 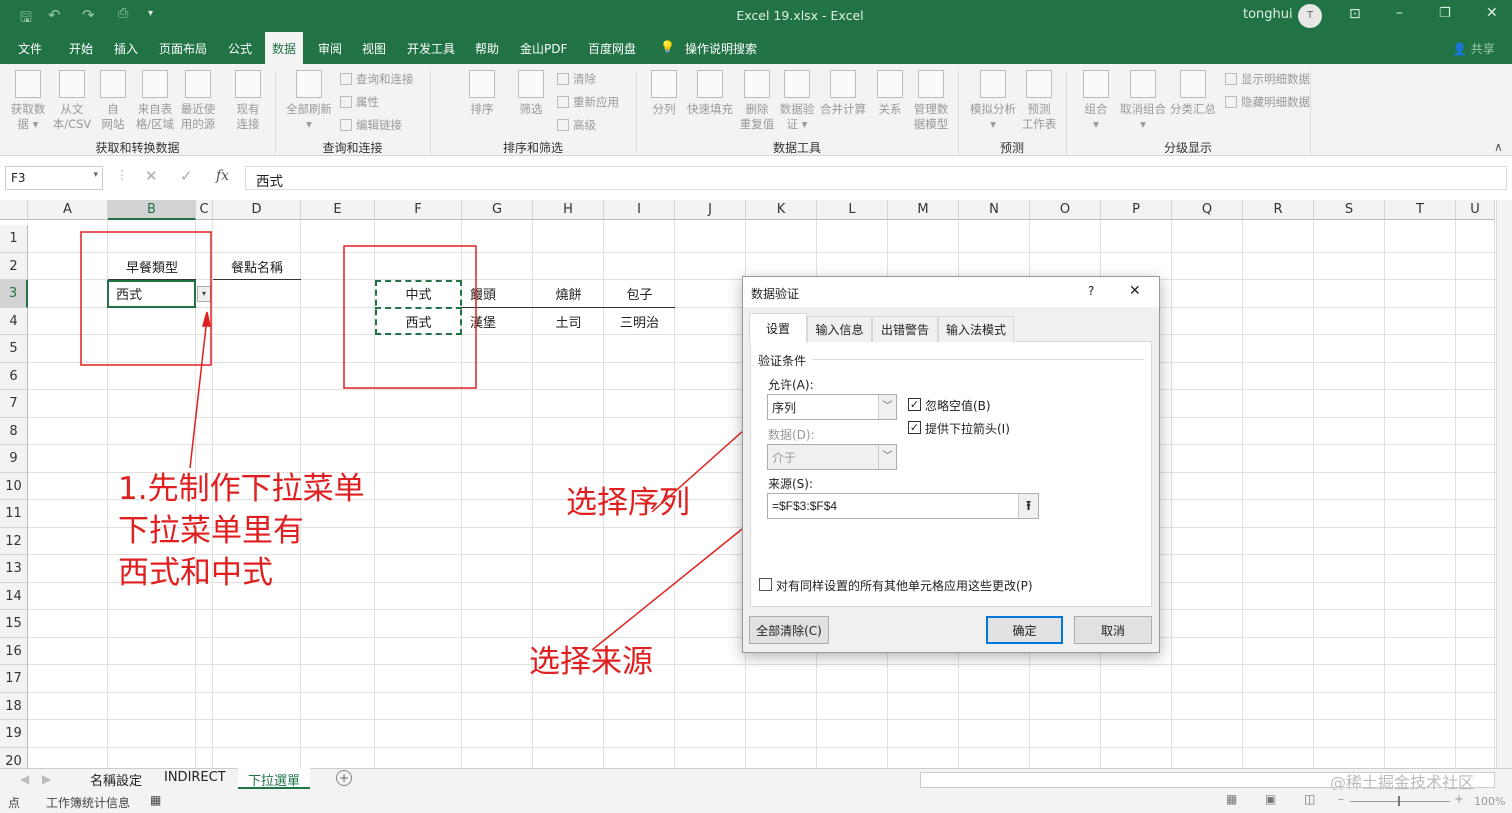 I want to click on highlight-box-f, so click(x=410, y=317).